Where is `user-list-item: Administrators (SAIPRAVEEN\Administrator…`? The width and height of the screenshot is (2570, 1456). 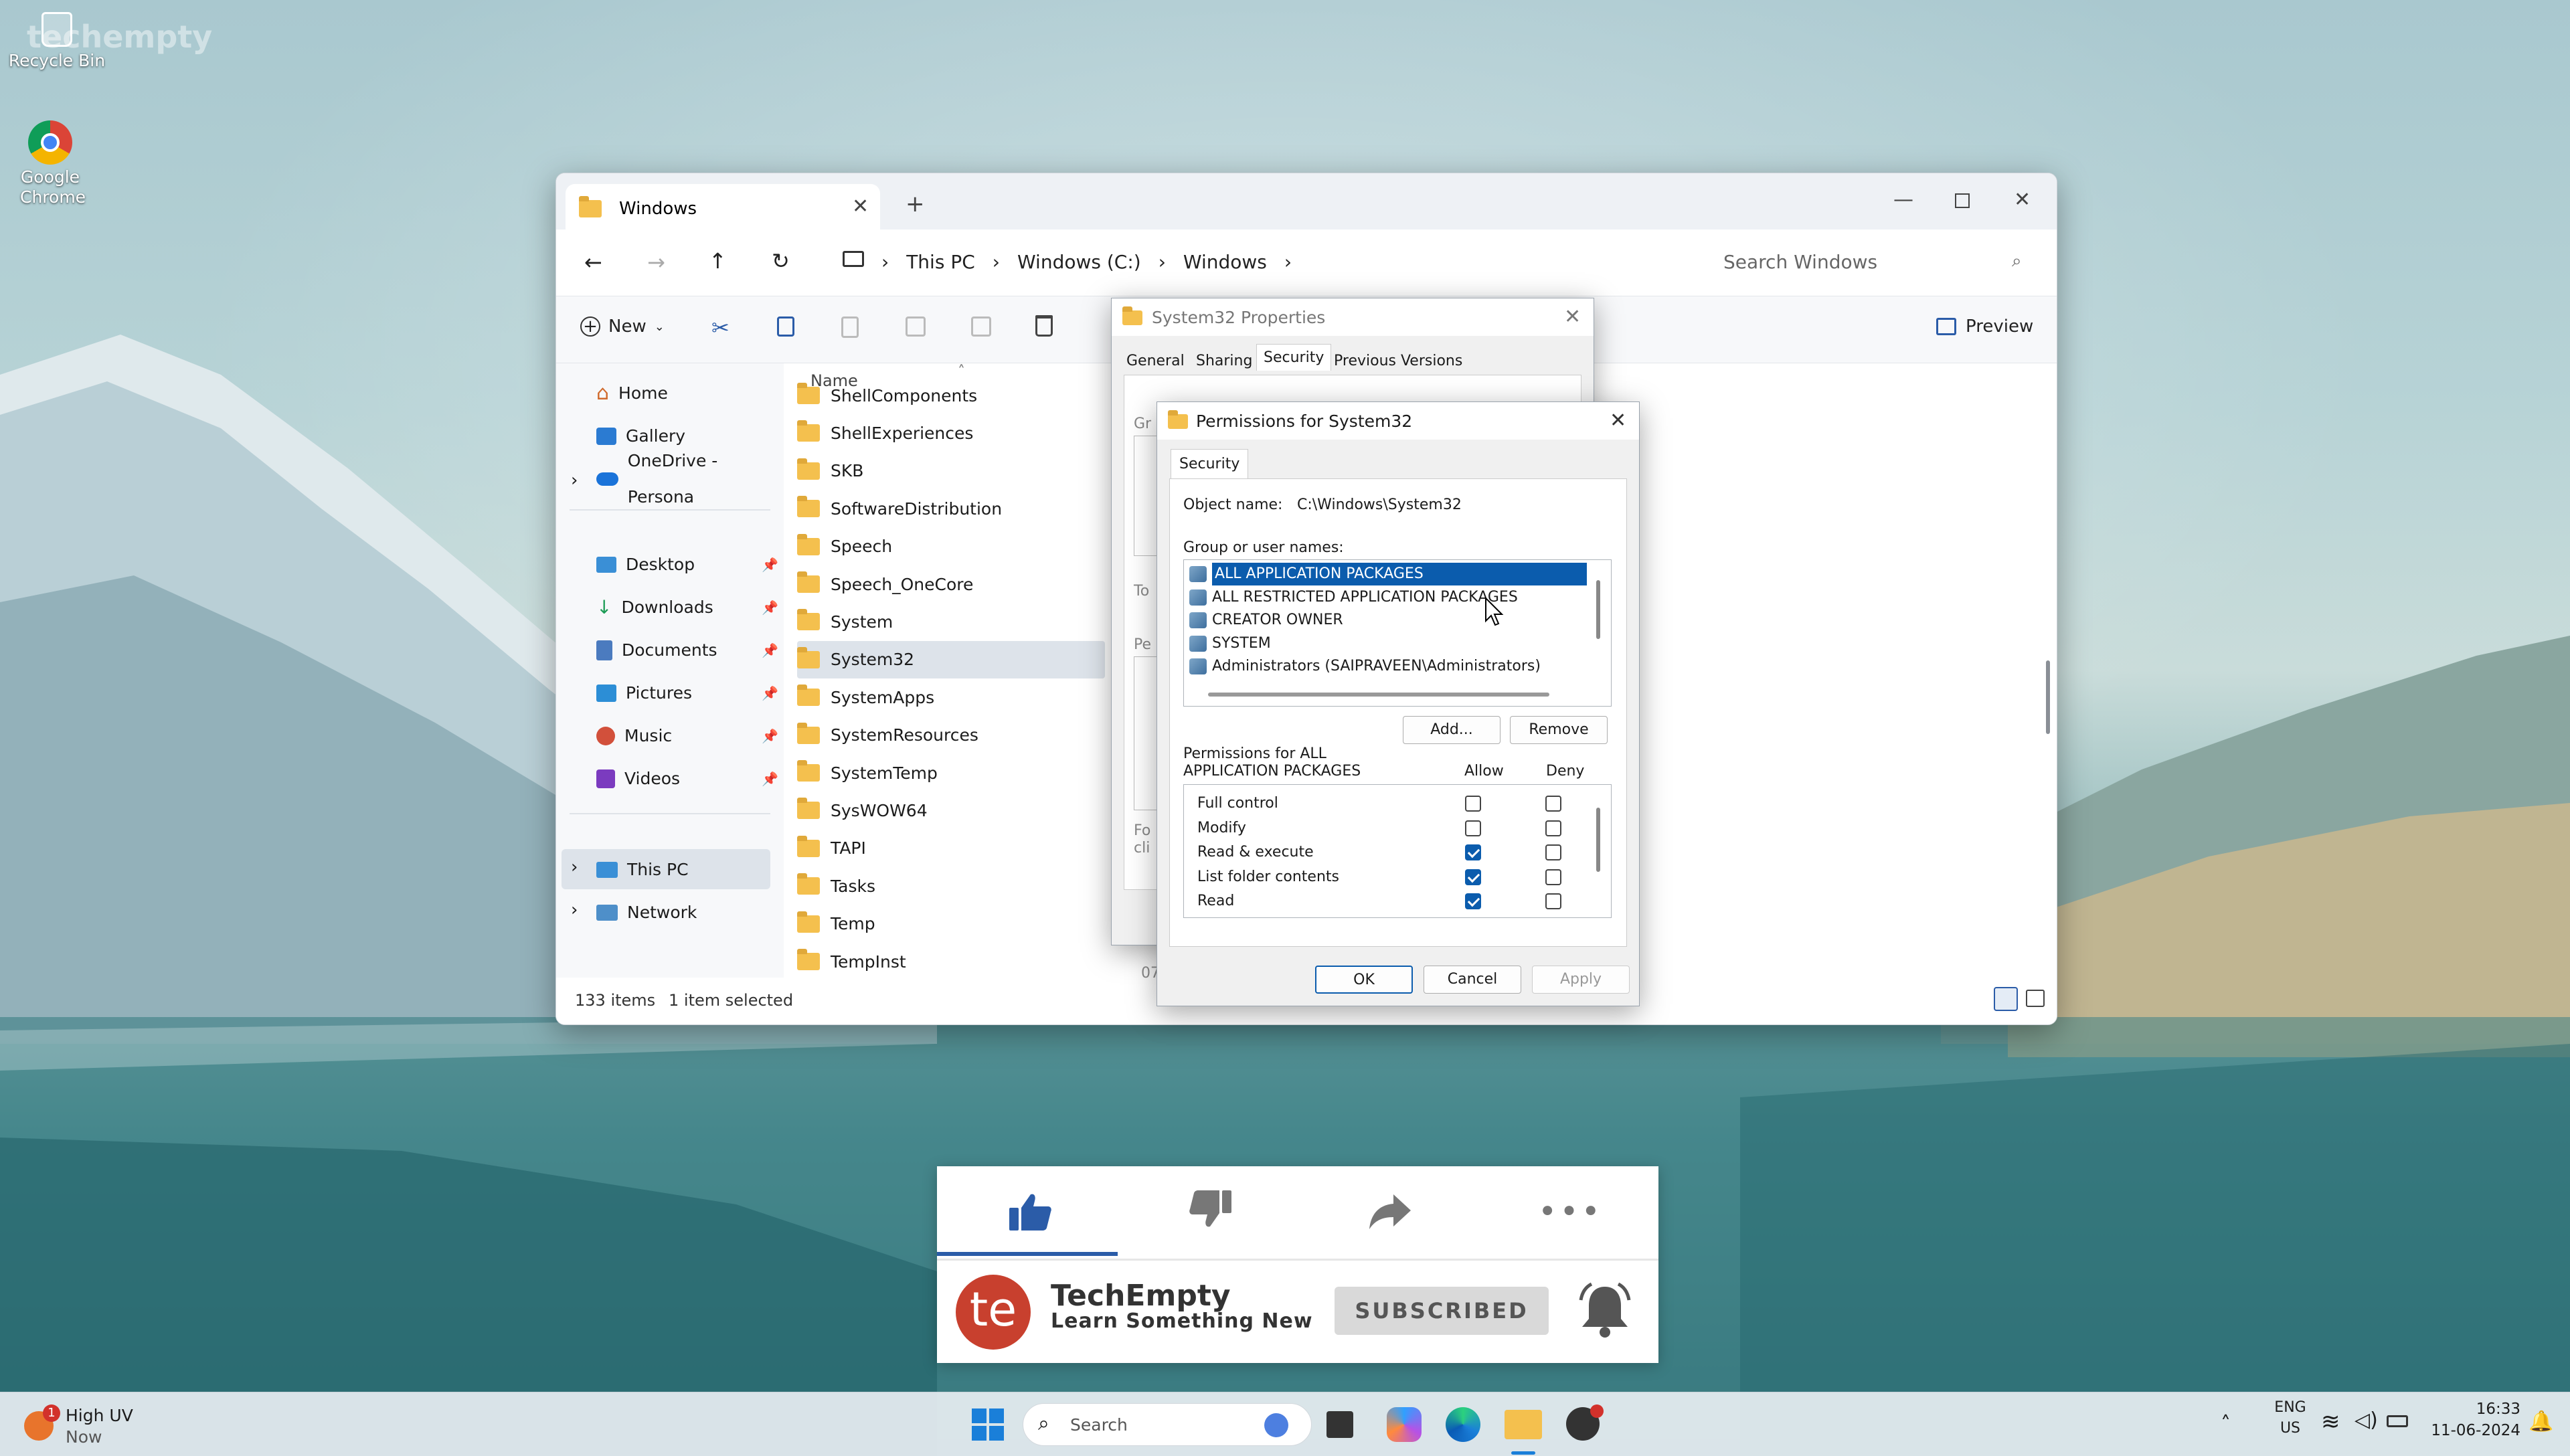 user-list-item: Administrators (SAIPRAVEEN\Administrator… is located at coordinates (1390, 666).